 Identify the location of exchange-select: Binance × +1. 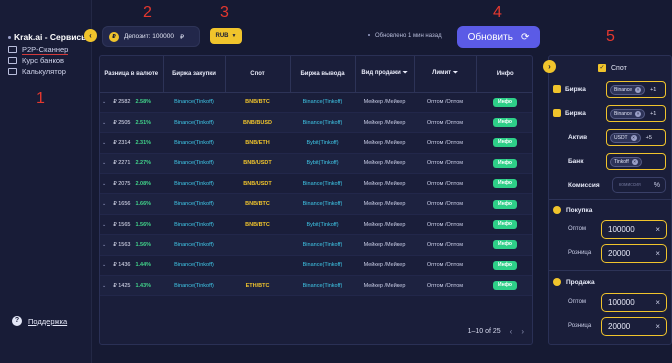
(636, 89).